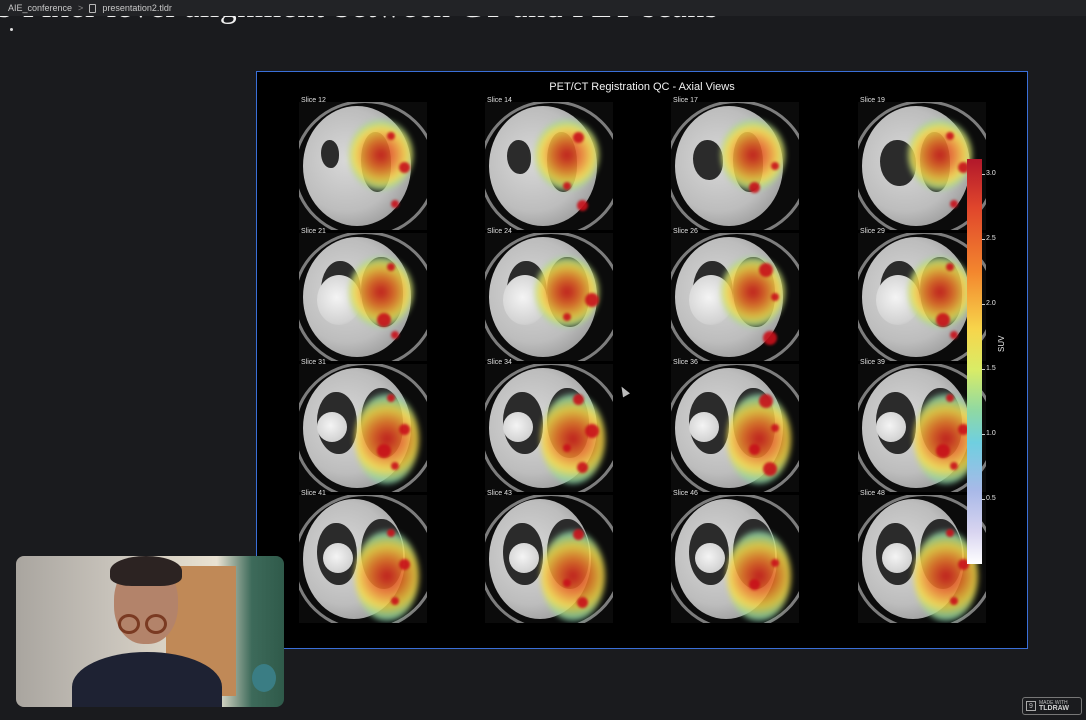  Describe the element at coordinates (991, 173) in the screenshot. I see `colorbar-tick-label: 3.0` at that location.